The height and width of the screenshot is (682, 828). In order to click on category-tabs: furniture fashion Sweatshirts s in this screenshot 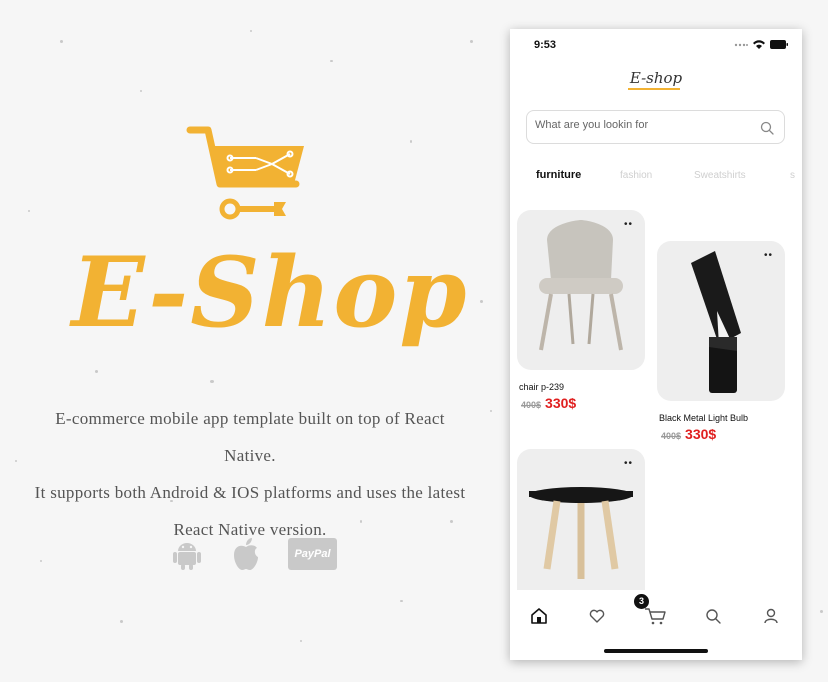, I will do `click(669, 177)`.